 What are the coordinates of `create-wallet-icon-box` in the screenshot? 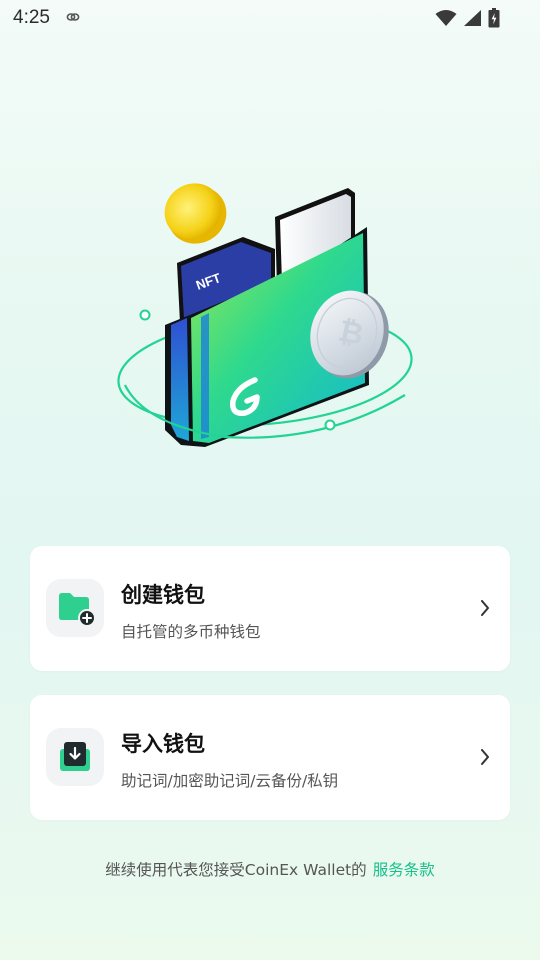 It's located at (75, 608).